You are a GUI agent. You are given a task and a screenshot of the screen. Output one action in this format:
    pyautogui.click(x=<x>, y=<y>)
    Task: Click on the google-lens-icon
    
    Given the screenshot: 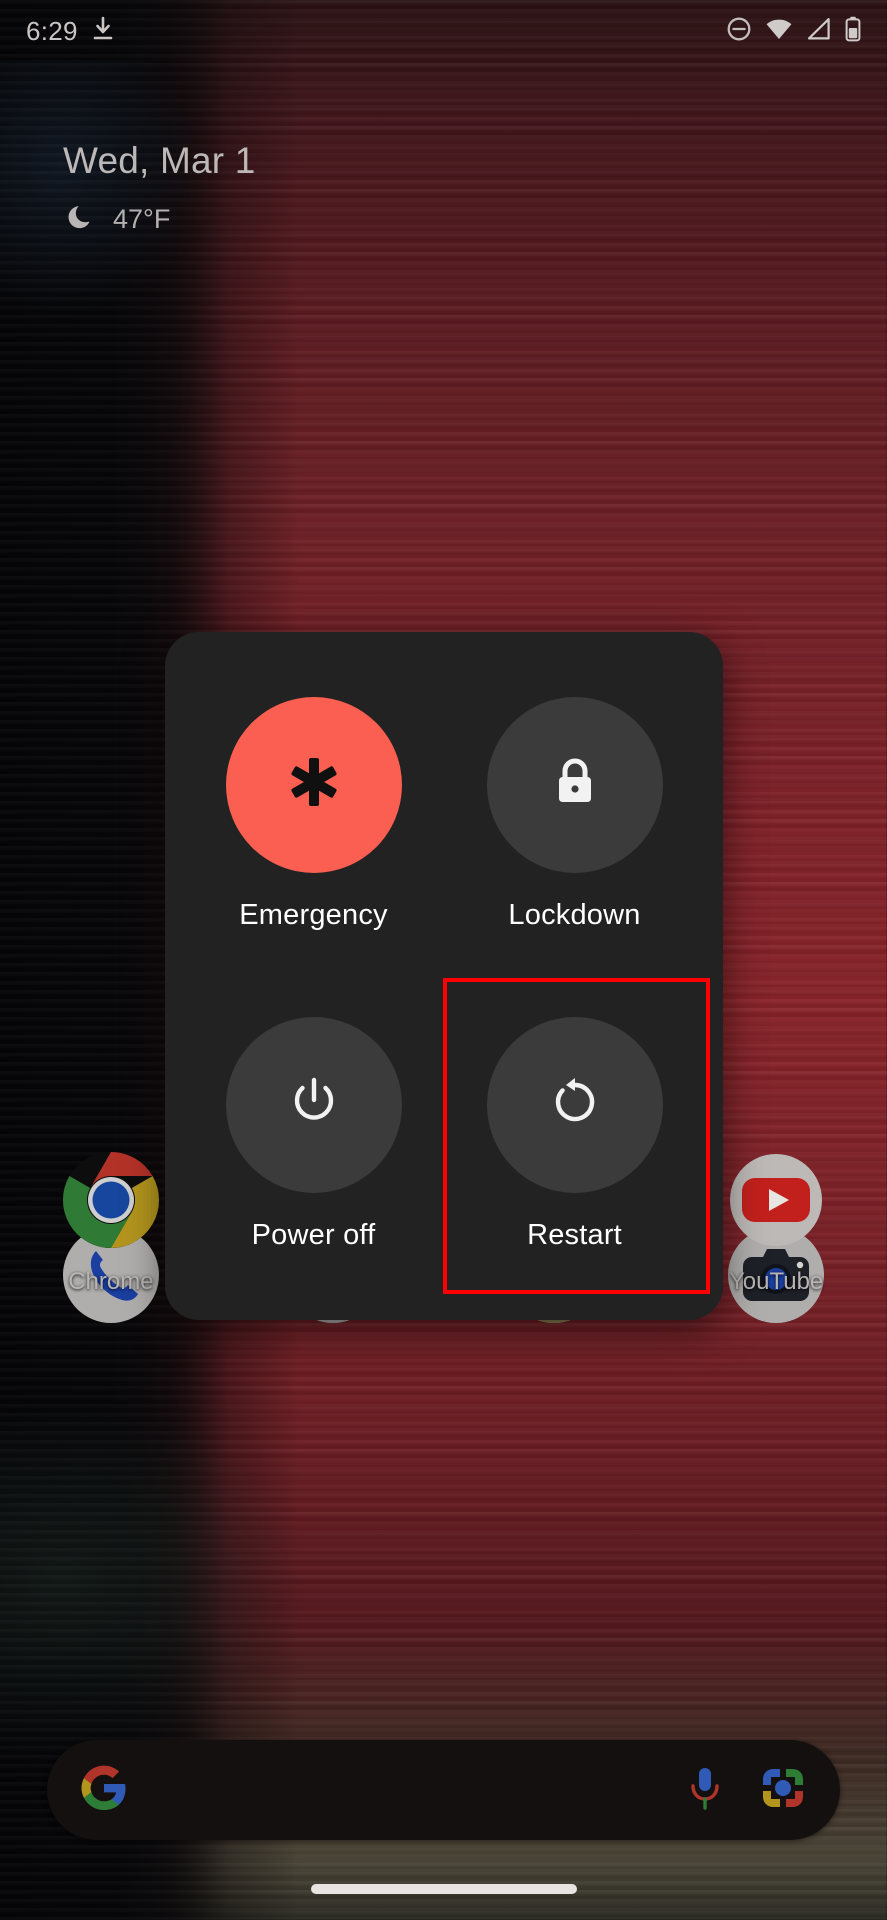 What is the action you would take?
    pyautogui.click(x=783, y=1790)
    